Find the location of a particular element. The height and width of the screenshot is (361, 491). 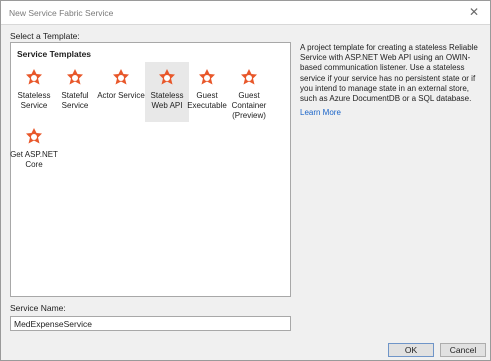

title-bar: New Service Fabric Service ✕ is located at coordinates (245, 13).